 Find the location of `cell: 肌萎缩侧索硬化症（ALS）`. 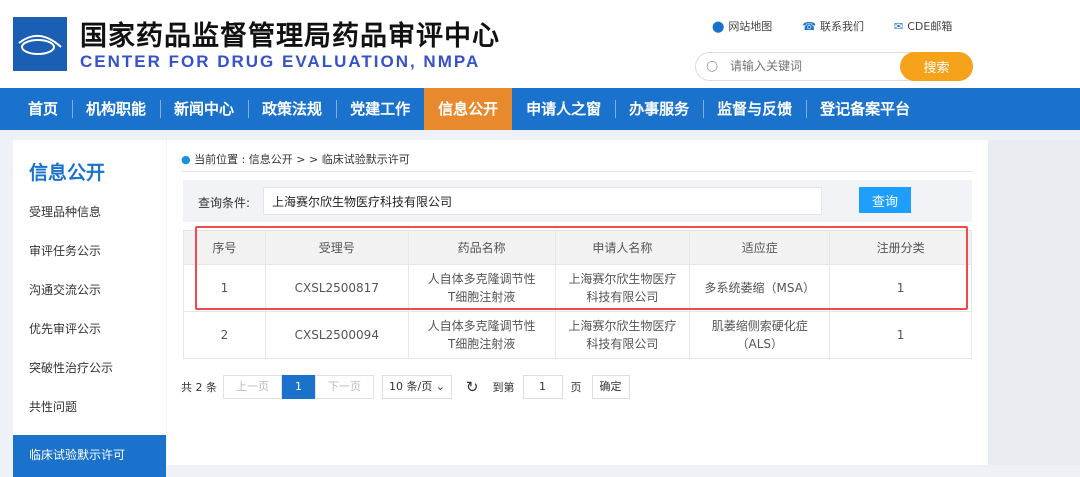

cell: 肌萎缩侧索硬化症（ALS） is located at coordinates (760, 335).